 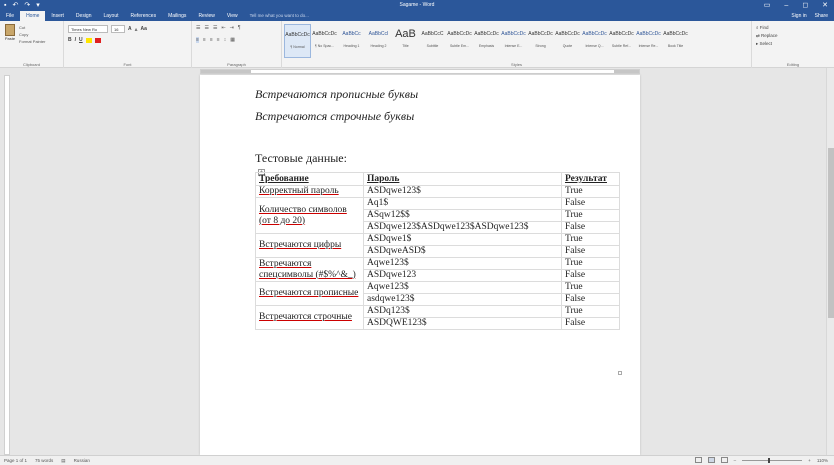 What do you see at coordinates (206, 28) in the screenshot?
I see `numbering-icon: ☰` at bounding box center [206, 28].